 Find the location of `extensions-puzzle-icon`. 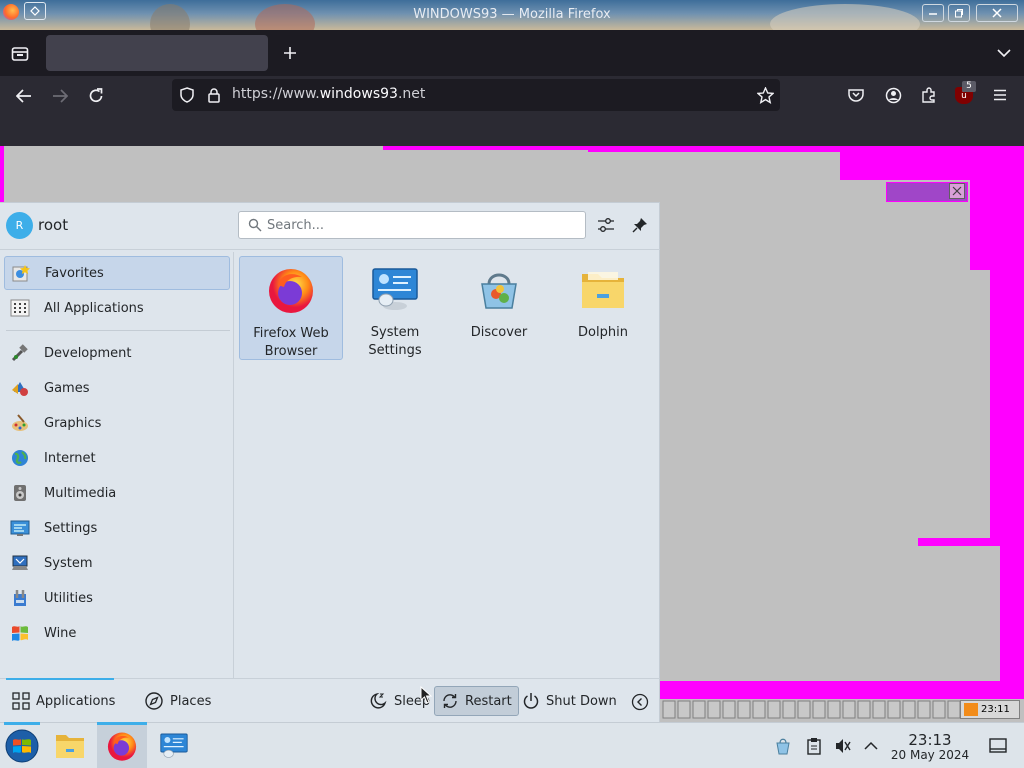

extensions-puzzle-icon is located at coordinates (929, 95).